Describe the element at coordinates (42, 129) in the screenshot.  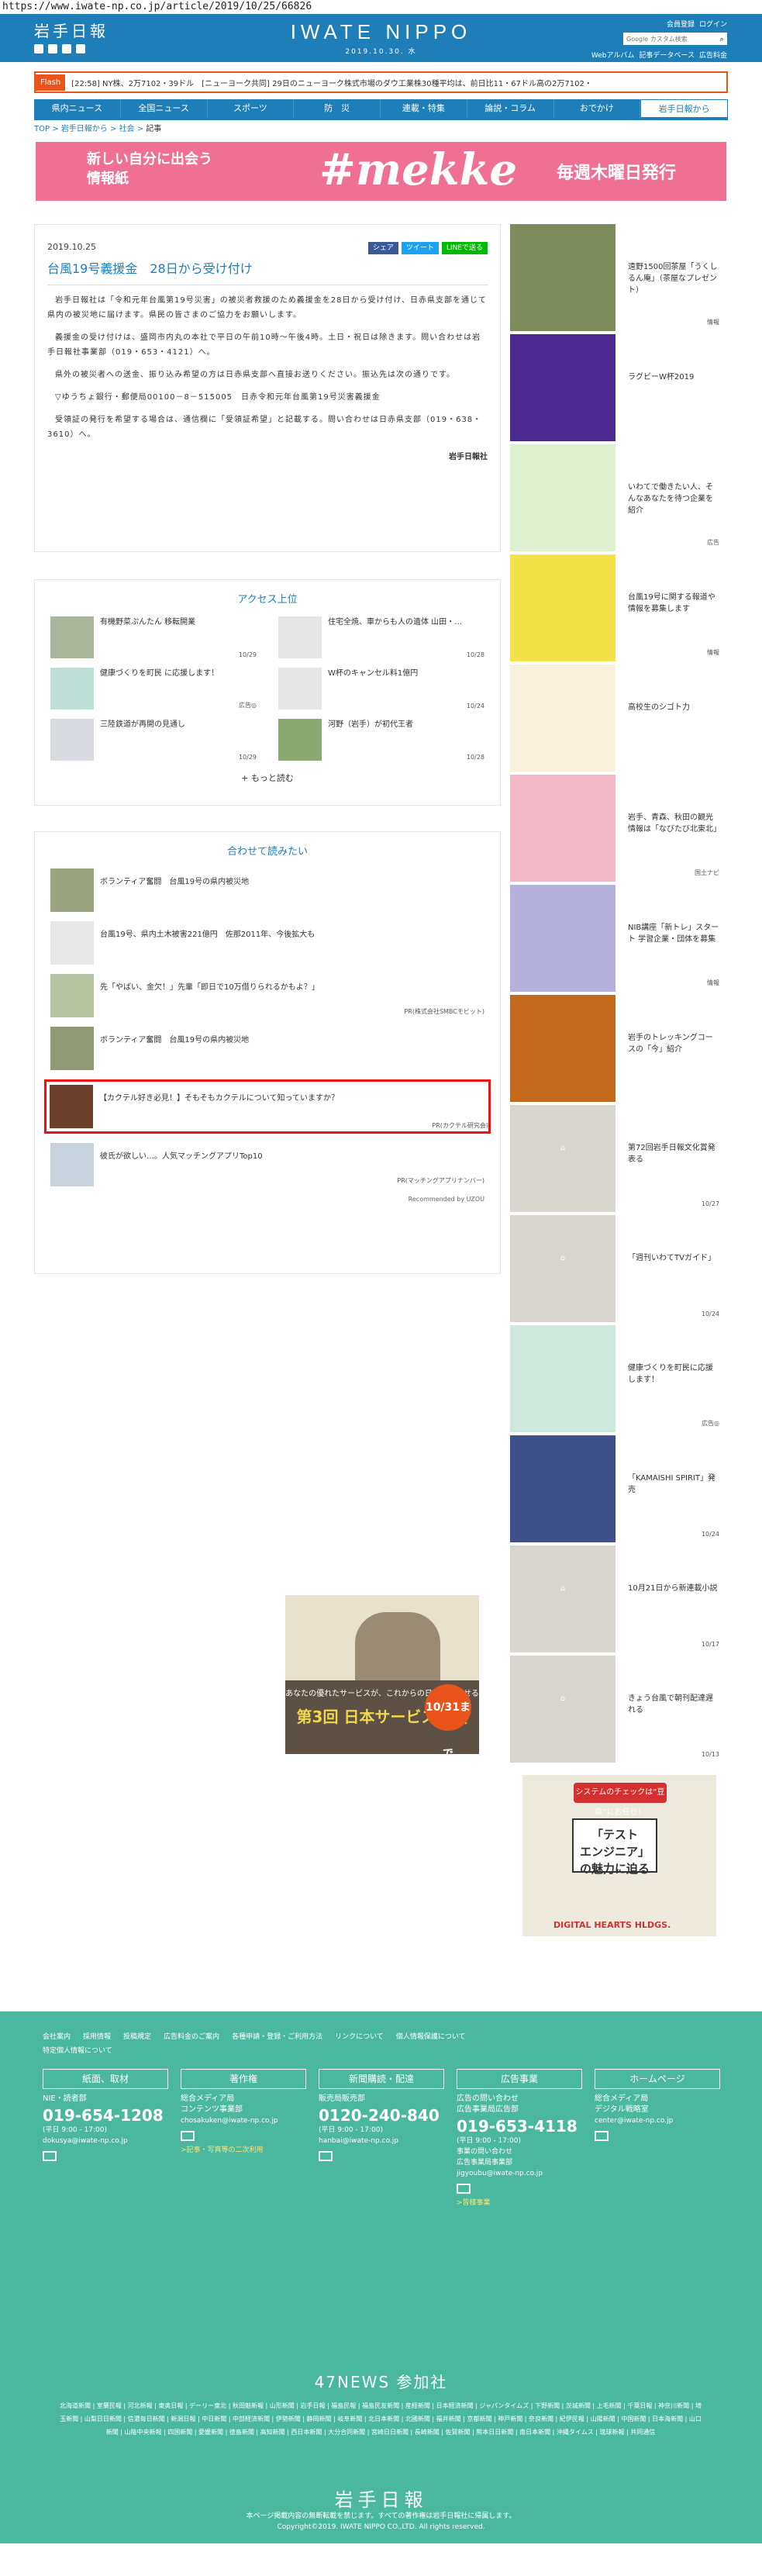
I see `crumb-link: TOP` at that location.